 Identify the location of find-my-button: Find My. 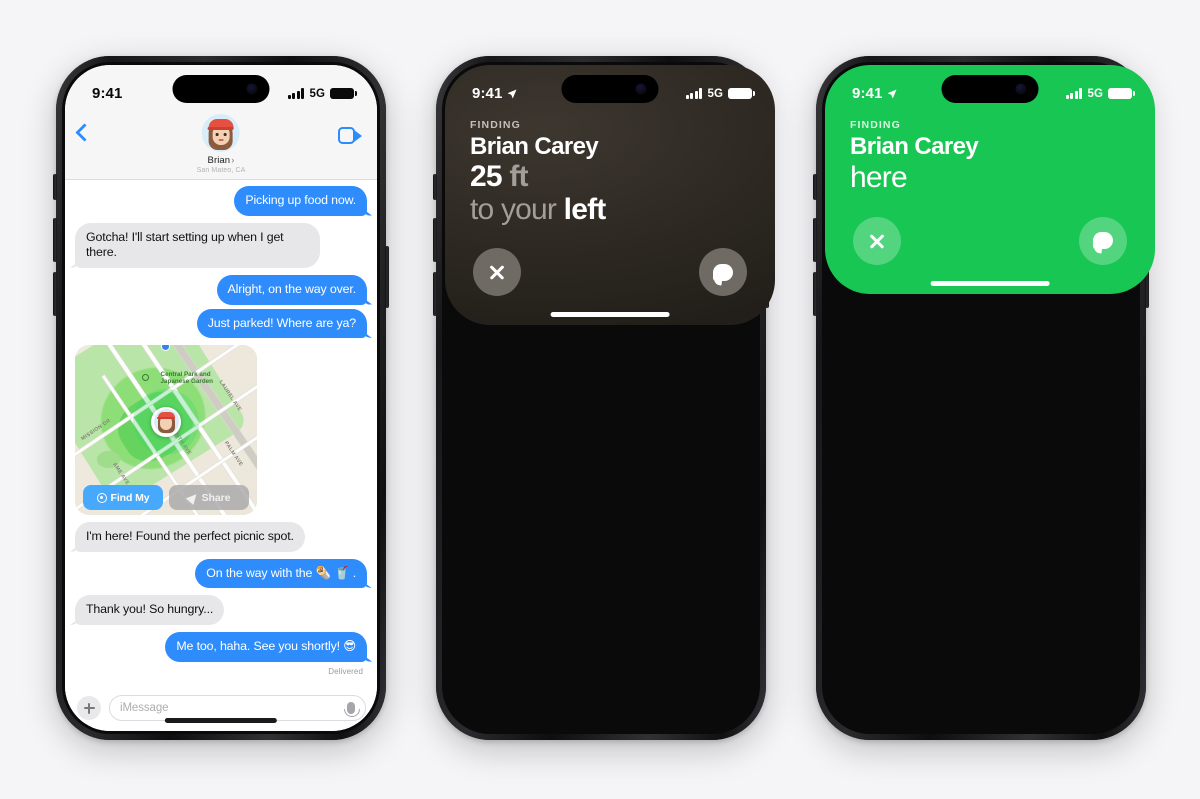
(123, 498).